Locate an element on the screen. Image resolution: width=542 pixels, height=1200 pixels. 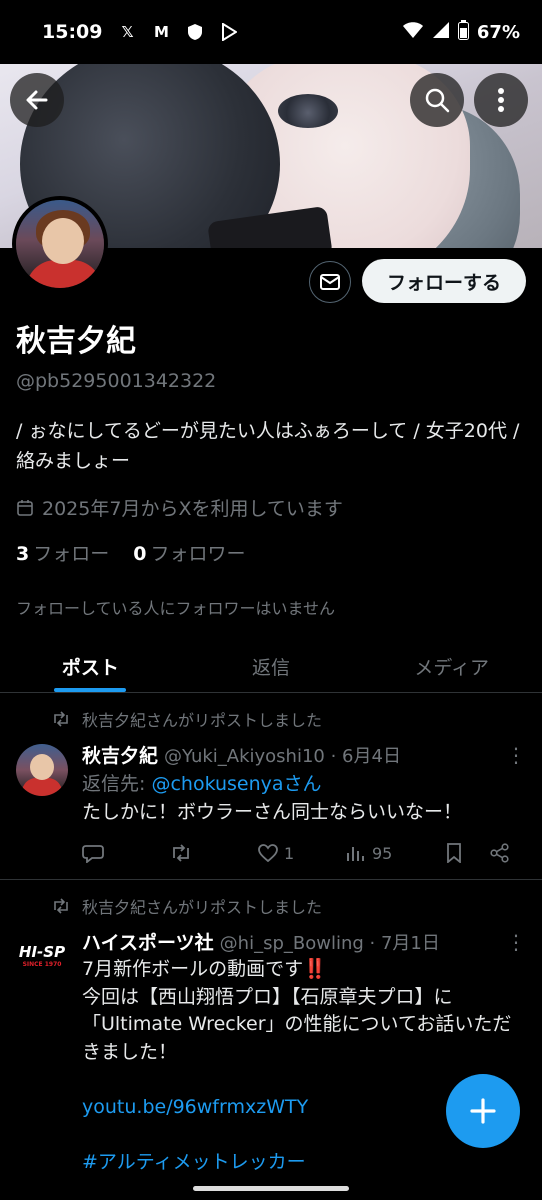
shield-icon is located at coordinates (195, 32).